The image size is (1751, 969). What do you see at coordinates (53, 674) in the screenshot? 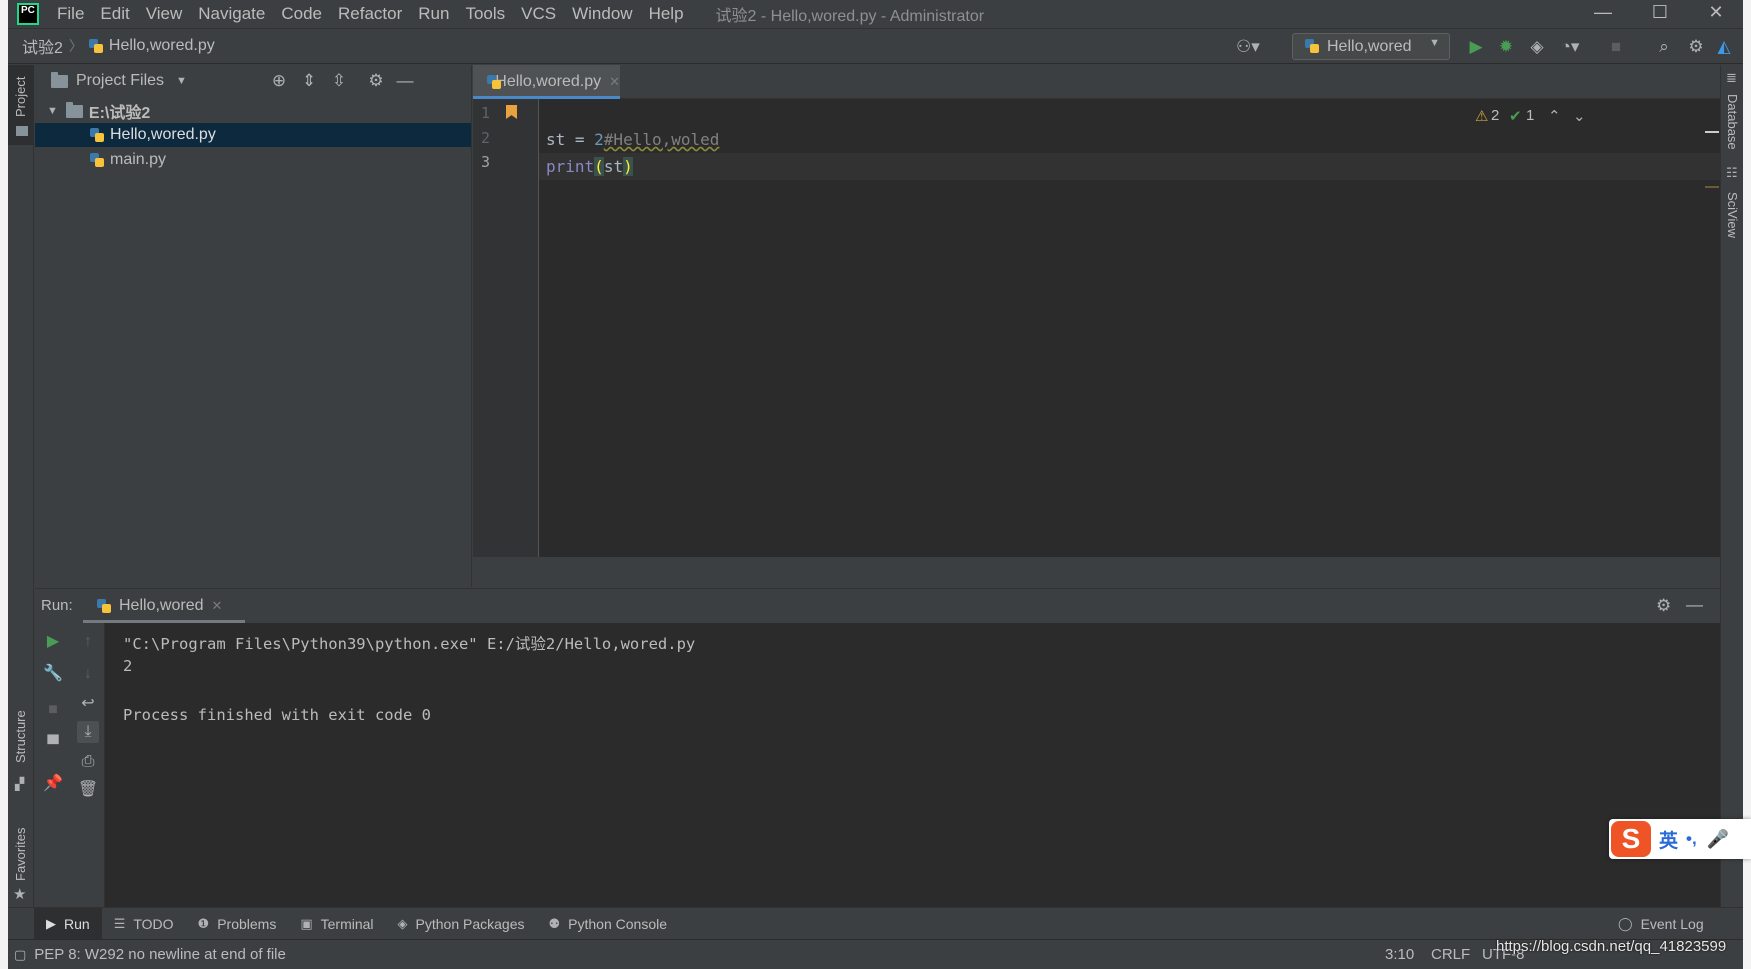
I see `wrench-icon: 🔧` at bounding box center [53, 674].